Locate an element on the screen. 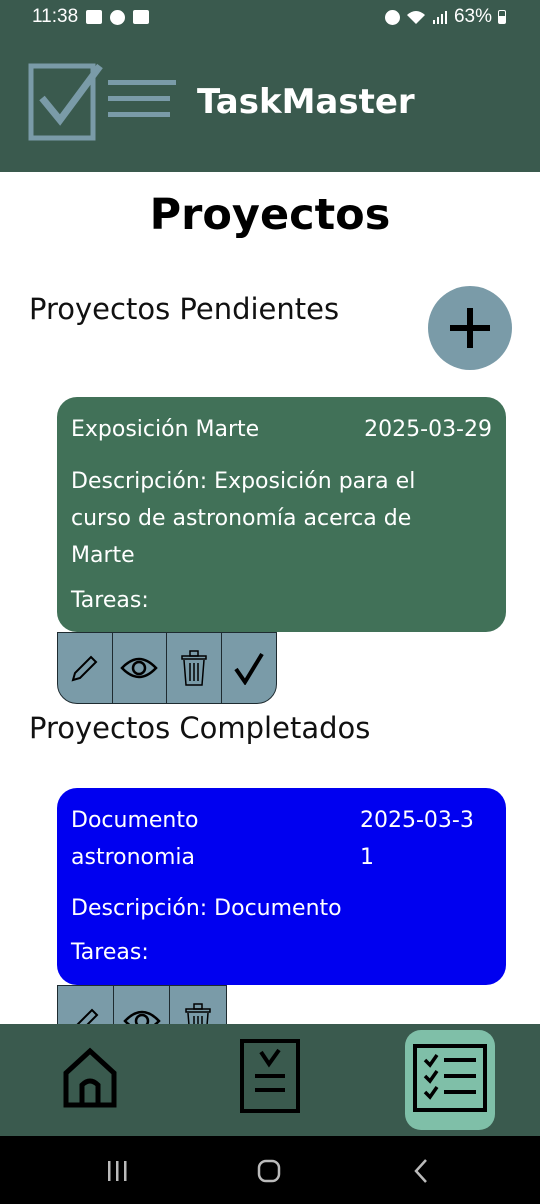 The width and height of the screenshot is (540, 1204). gallery-icon is located at coordinates (94, 17).